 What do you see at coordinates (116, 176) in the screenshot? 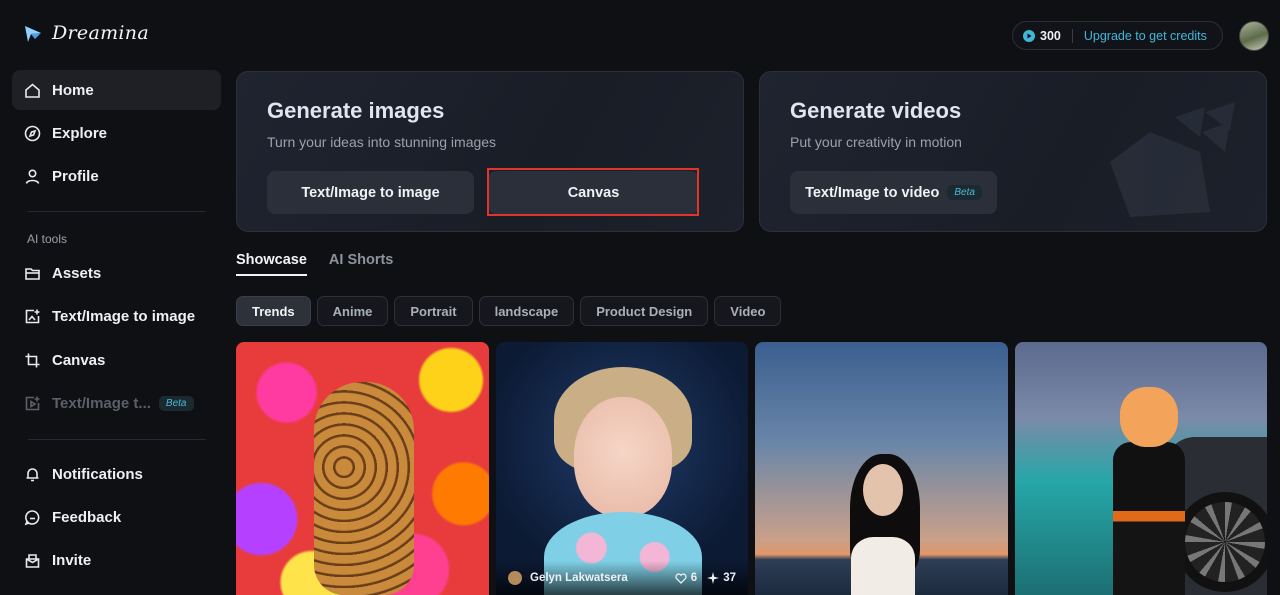
I see `sidebar-item-profile: Profile` at bounding box center [116, 176].